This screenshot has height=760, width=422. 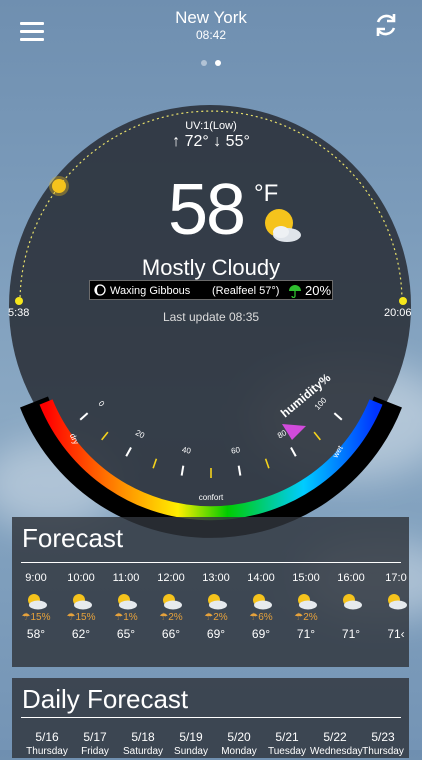 I want to click on sunrise-marker, so click(x=19, y=301).